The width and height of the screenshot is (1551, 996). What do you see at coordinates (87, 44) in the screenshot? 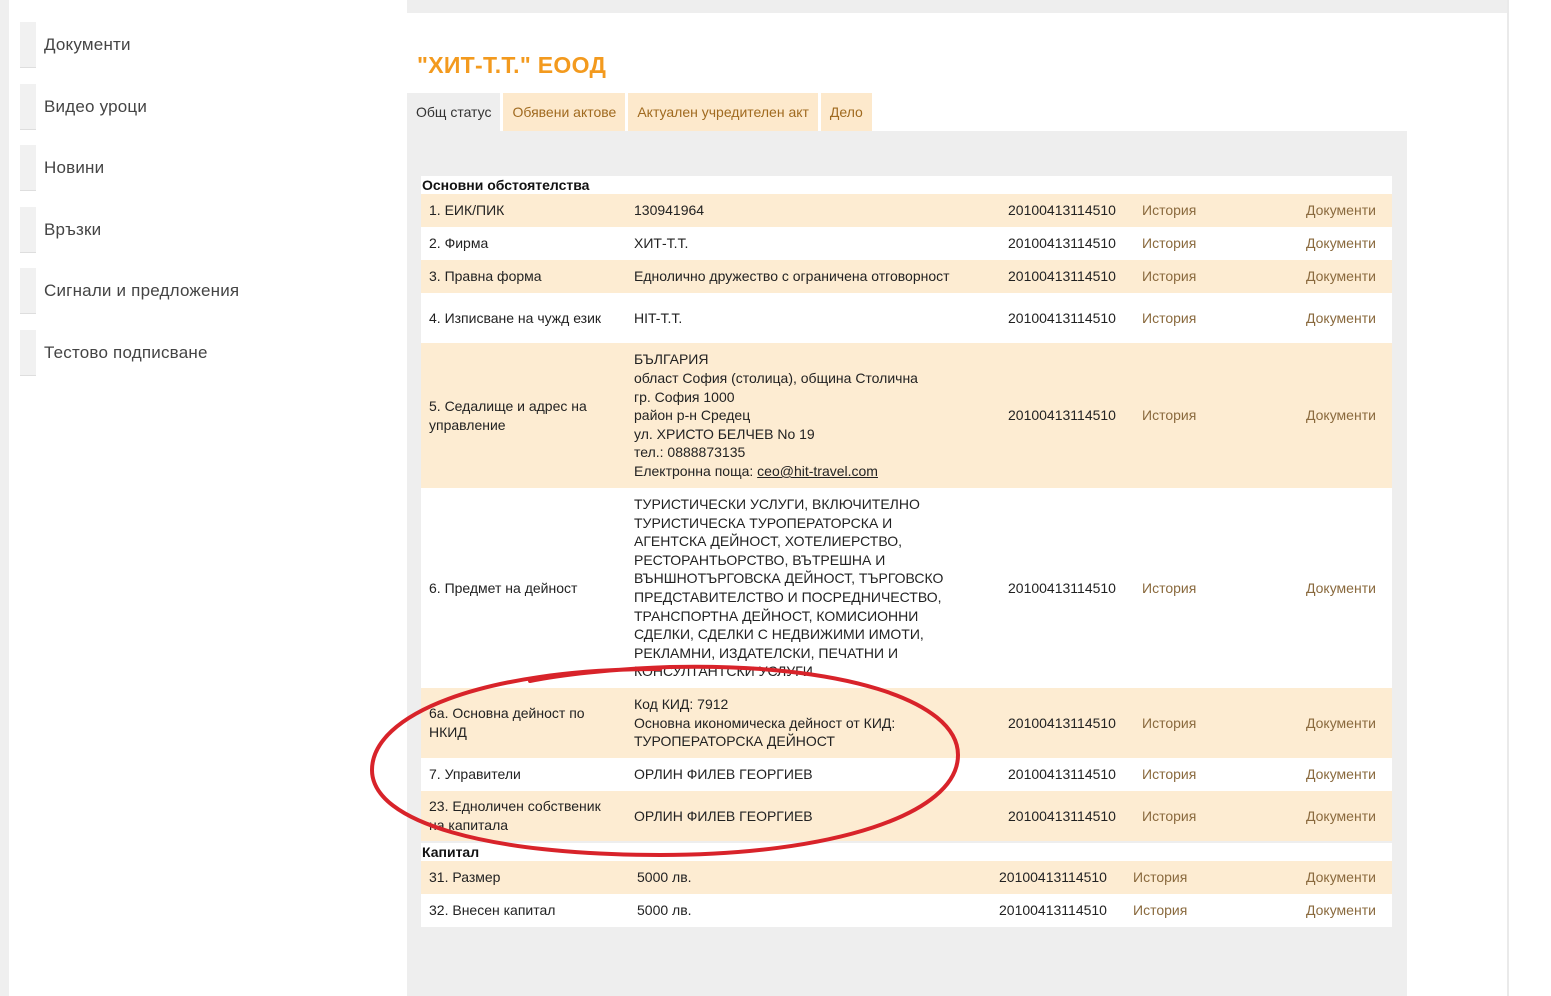
I see `sidebar-item-label: Документи` at bounding box center [87, 44].